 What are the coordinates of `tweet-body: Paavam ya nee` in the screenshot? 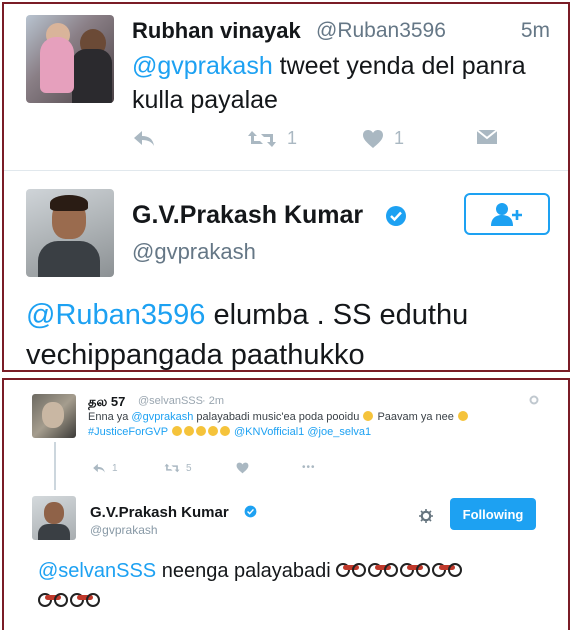 It's located at (415, 417).